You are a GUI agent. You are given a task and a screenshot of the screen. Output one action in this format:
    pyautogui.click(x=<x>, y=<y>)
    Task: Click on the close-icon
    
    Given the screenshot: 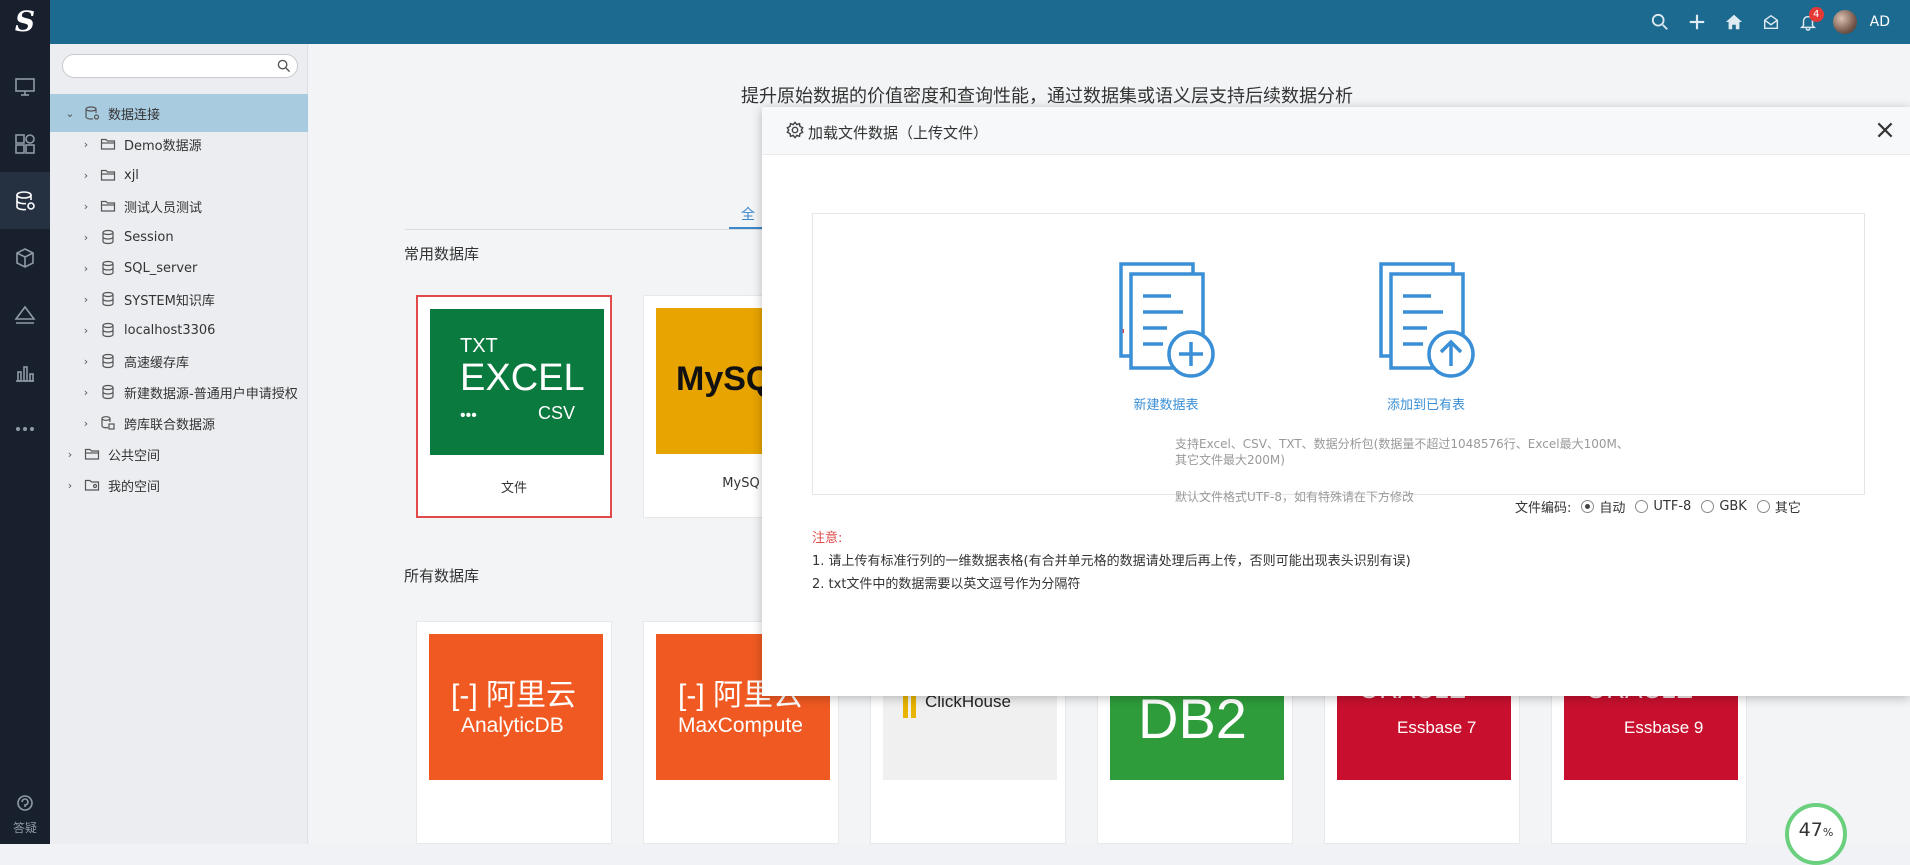 What is the action you would take?
    pyautogui.click(x=1885, y=130)
    